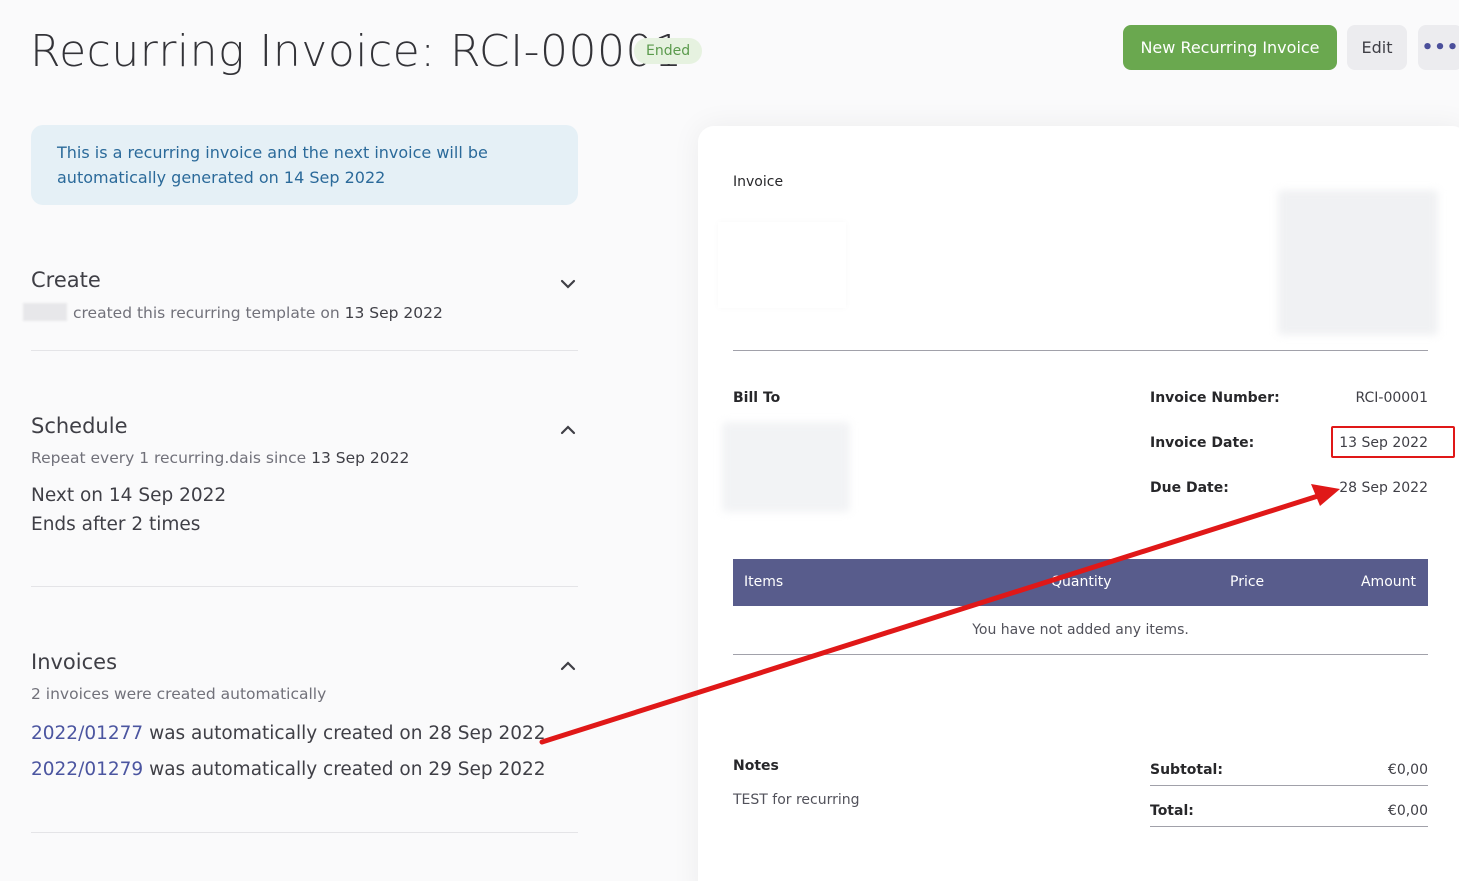  I want to click on invoice-number-label: Invoice Number:, so click(1215, 398).